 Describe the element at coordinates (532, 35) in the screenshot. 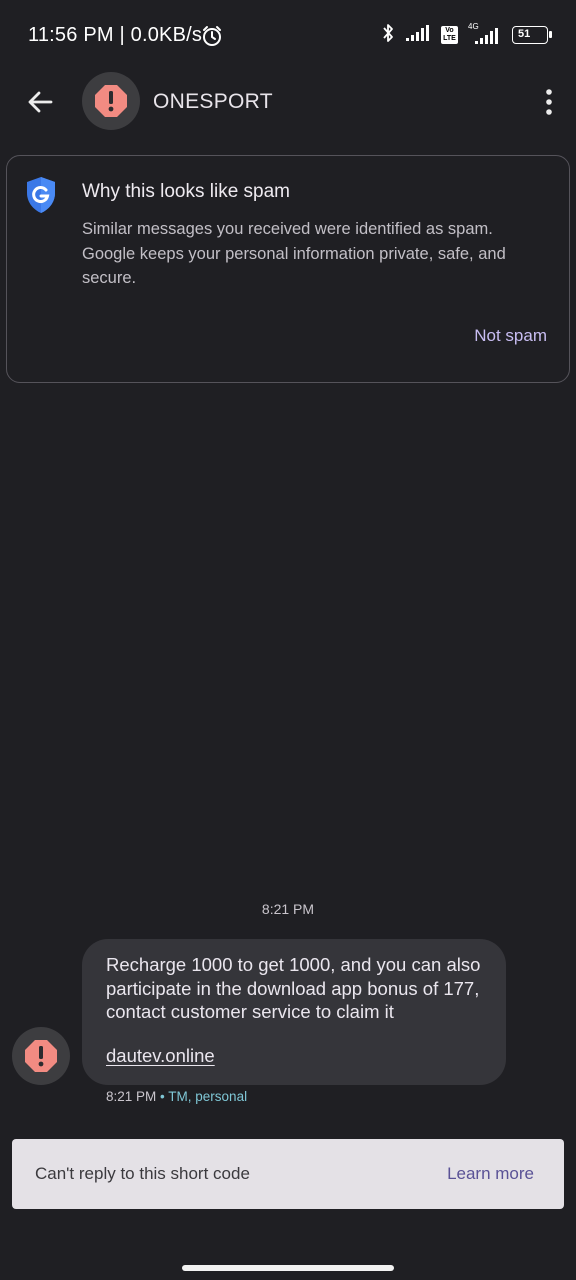

I see `battery-icon: 51` at that location.